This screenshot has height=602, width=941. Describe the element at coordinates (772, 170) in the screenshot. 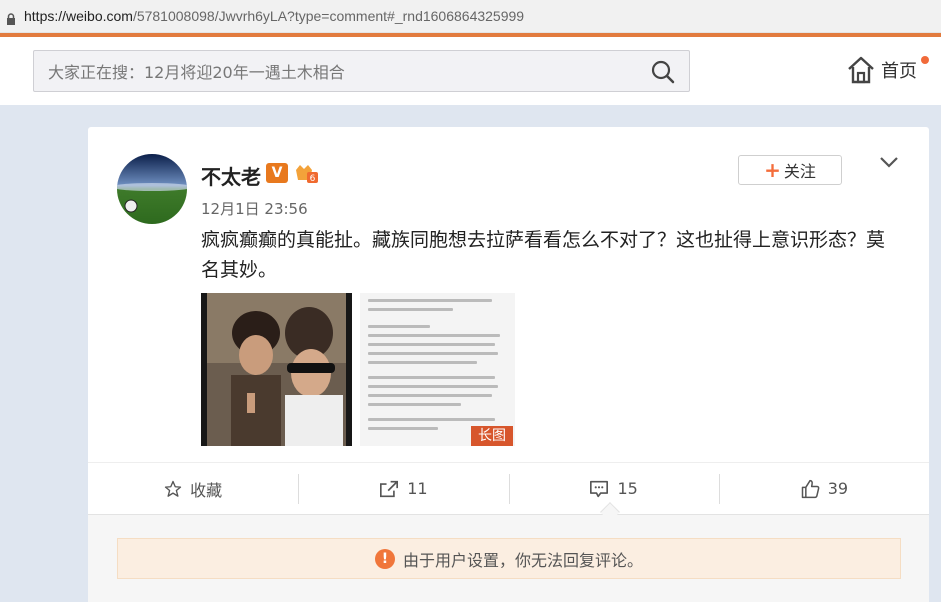

I see `plus-icon: +` at that location.